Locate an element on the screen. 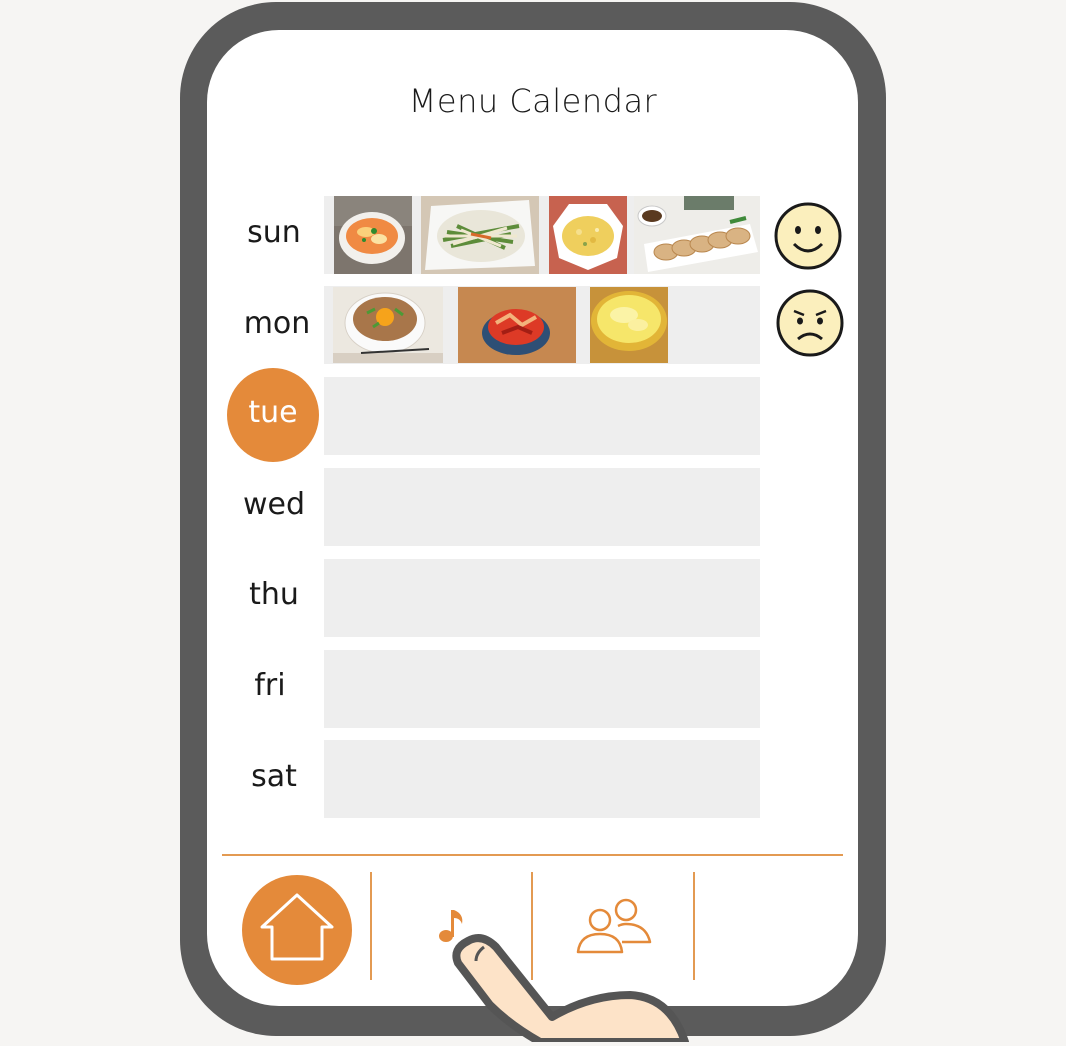 The width and height of the screenshot is (1066, 1046). food-photo-stir-fried-bean-sprouts is located at coordinates (480, 235).